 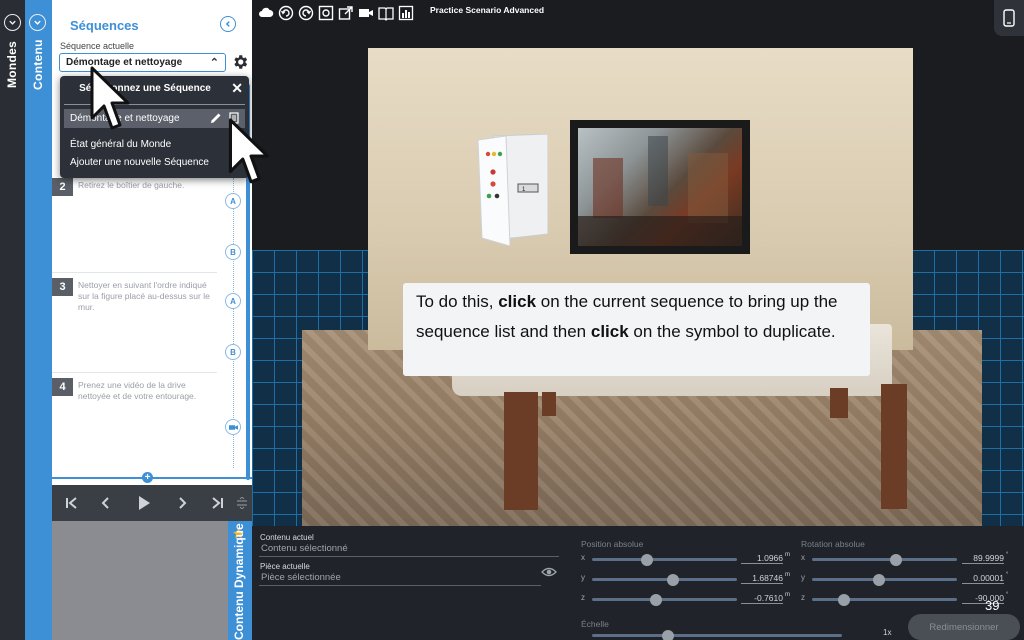 What do you see at coordinates (240, 62) in the screenshot?
I see `gear-icon` at bounding box center [240, 62].